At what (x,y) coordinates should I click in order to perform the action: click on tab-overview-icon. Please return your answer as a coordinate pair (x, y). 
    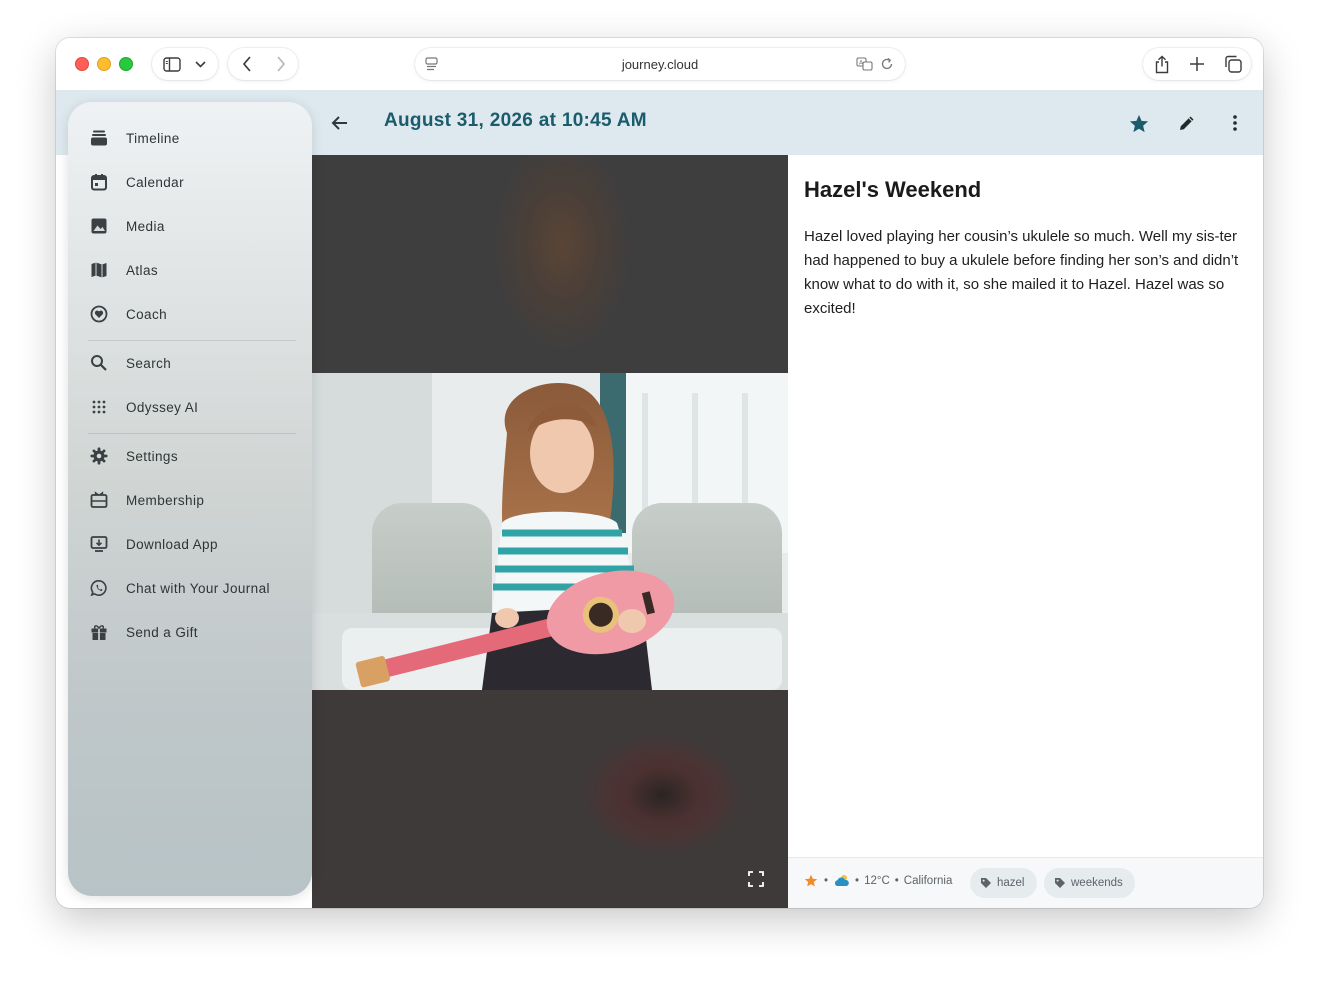
    Looking at the image, I should click on (1233, 64).